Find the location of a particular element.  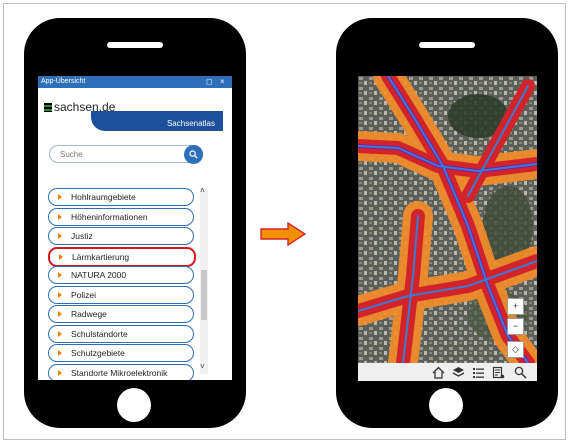

list-item-label: NATURA 2000 is located at coordinates (99, 275).